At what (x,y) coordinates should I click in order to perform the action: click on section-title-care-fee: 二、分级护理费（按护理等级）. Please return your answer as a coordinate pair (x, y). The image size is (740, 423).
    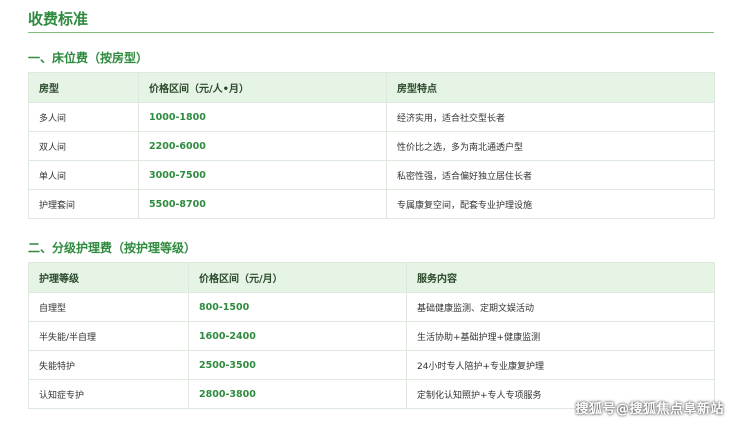
    Looking at the image, I should click on (112, 248).